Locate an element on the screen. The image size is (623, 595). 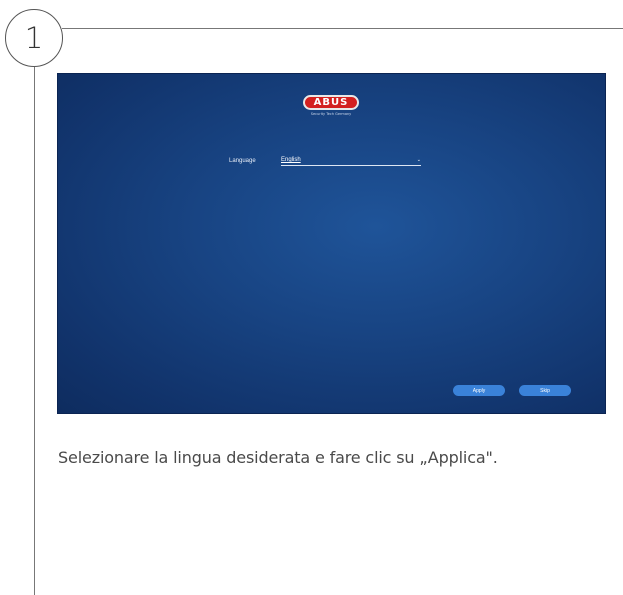
language-label: Language is located at coordinates (242, 161).